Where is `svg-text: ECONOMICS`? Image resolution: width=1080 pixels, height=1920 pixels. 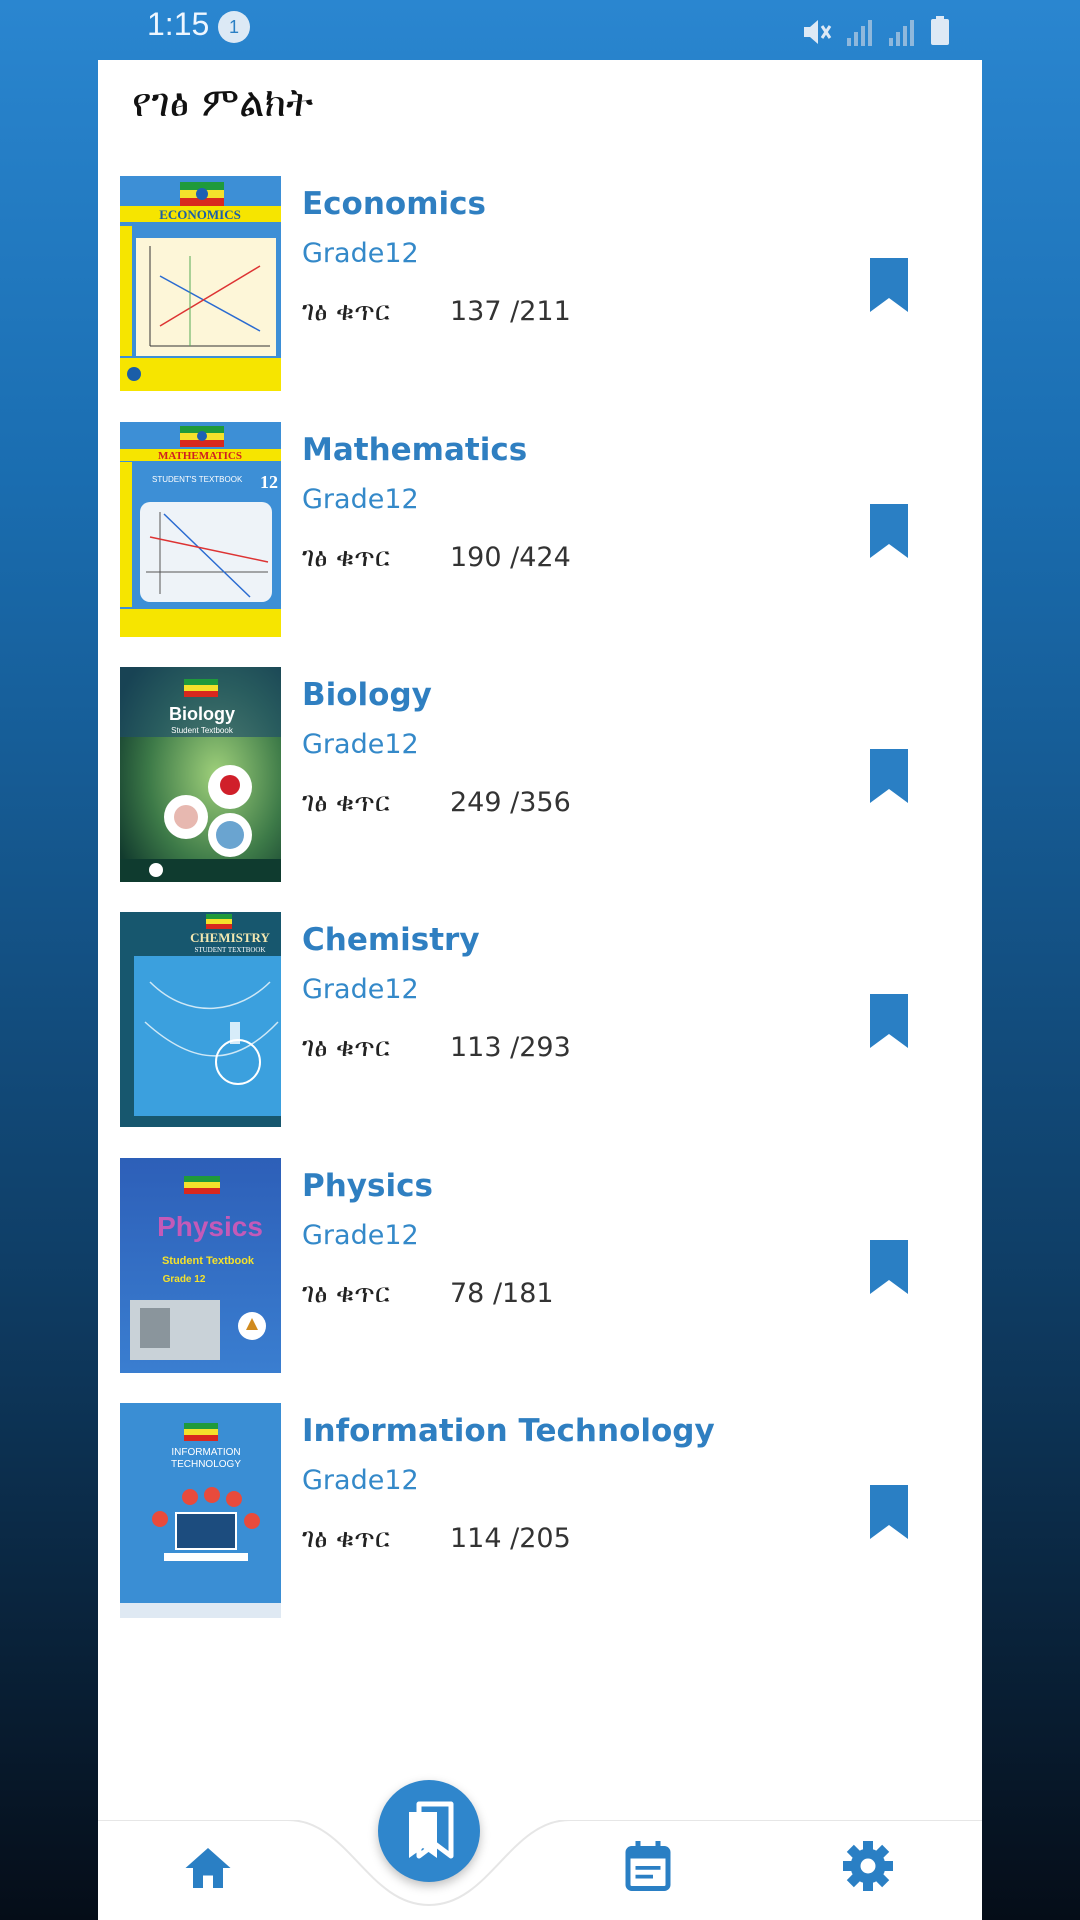
svg-text: ECONOMICS is located at coordinates (200, 214).